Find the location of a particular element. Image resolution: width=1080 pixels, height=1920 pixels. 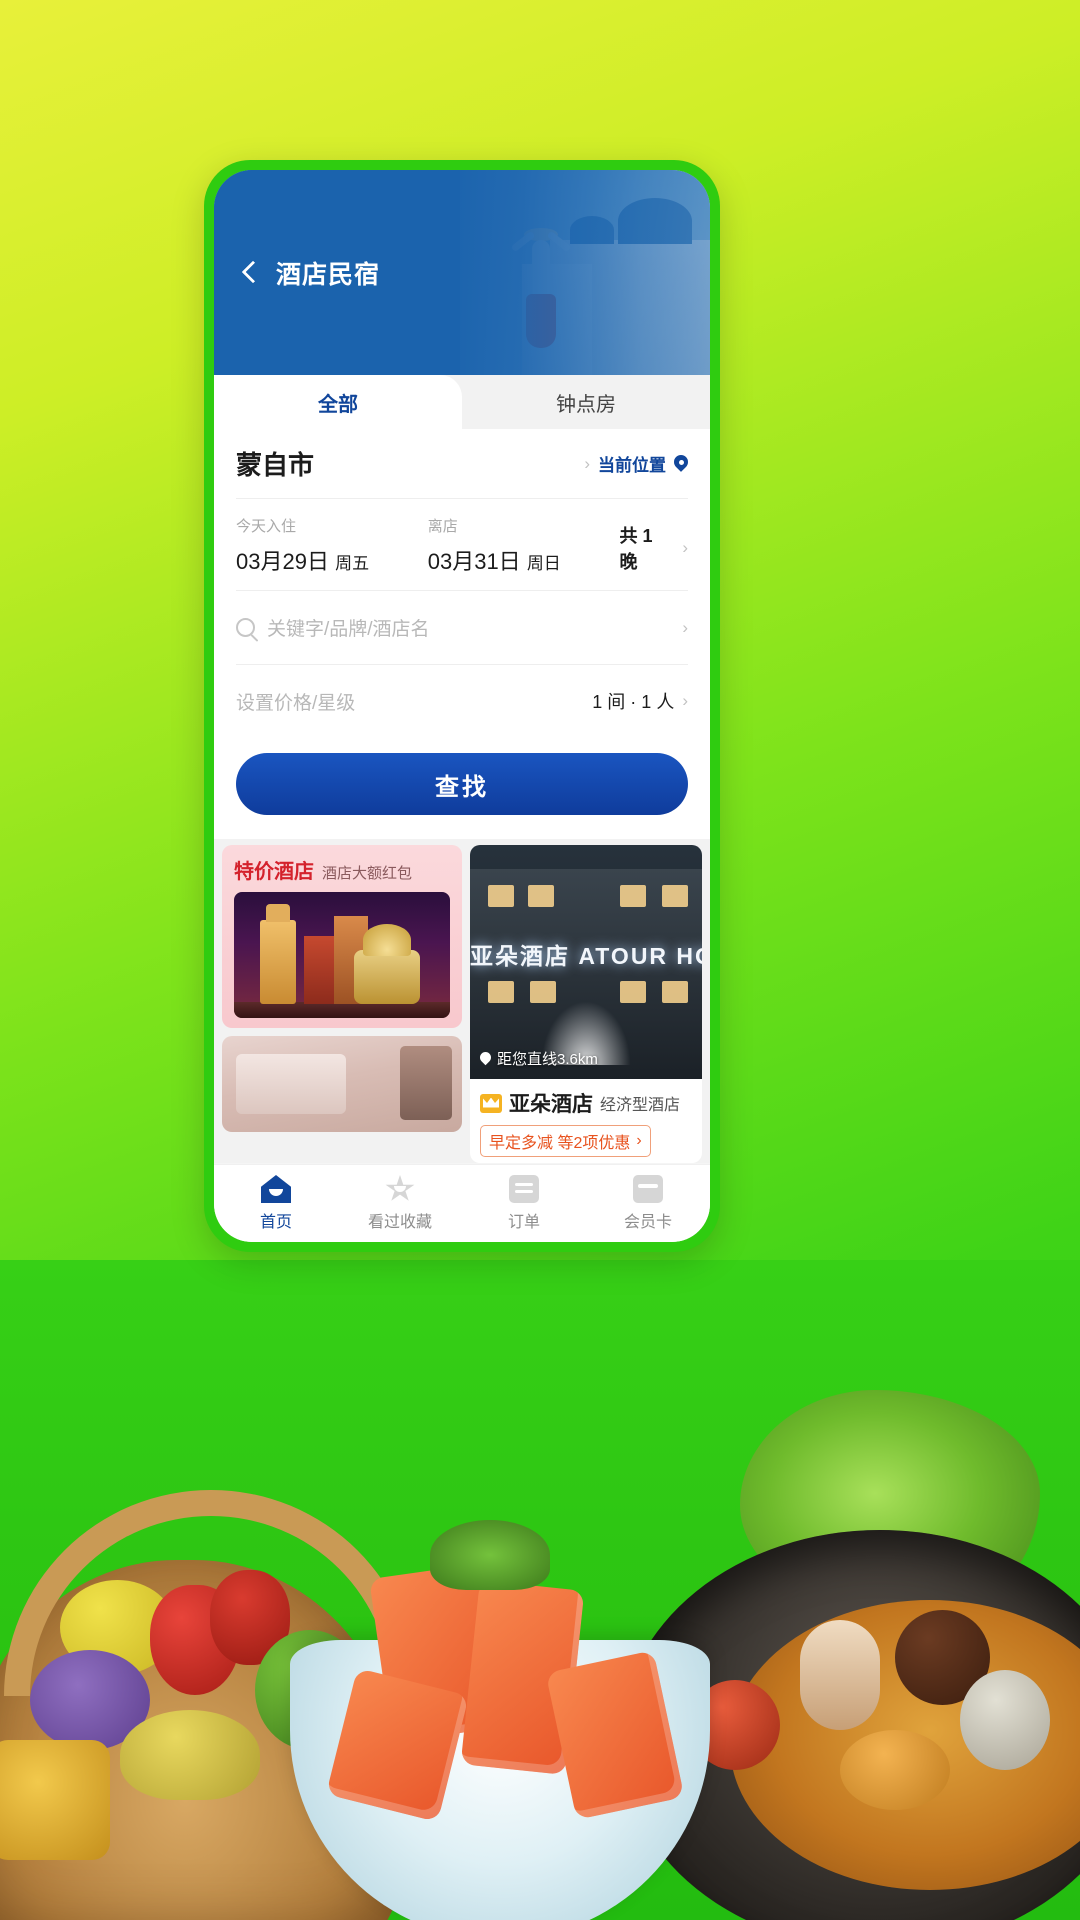

hotel-promo-tag: 早定多减 等2项优惠 › is located at coordinates (565, 1141).